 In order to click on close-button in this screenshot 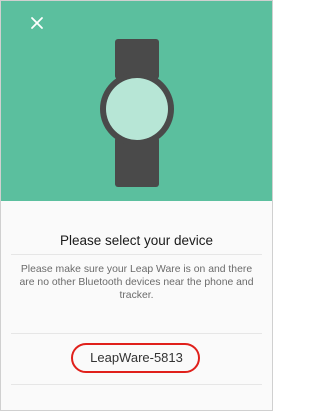, I will do `click(37, 23)`.